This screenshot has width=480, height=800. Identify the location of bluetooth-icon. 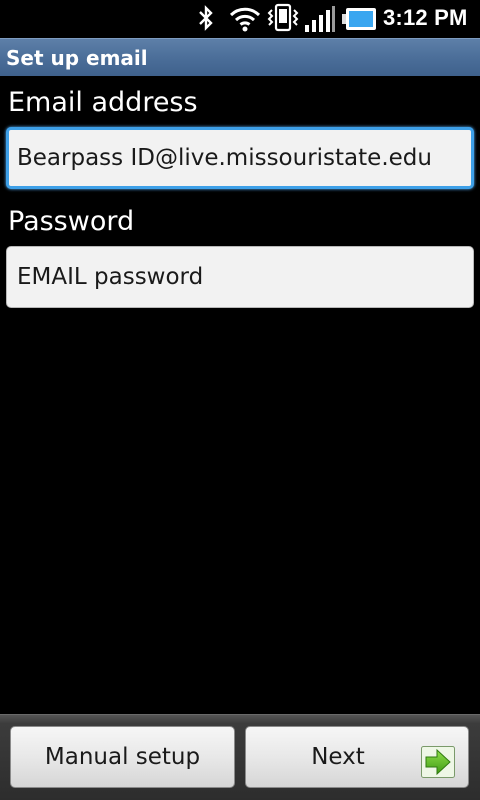
(206, 20).